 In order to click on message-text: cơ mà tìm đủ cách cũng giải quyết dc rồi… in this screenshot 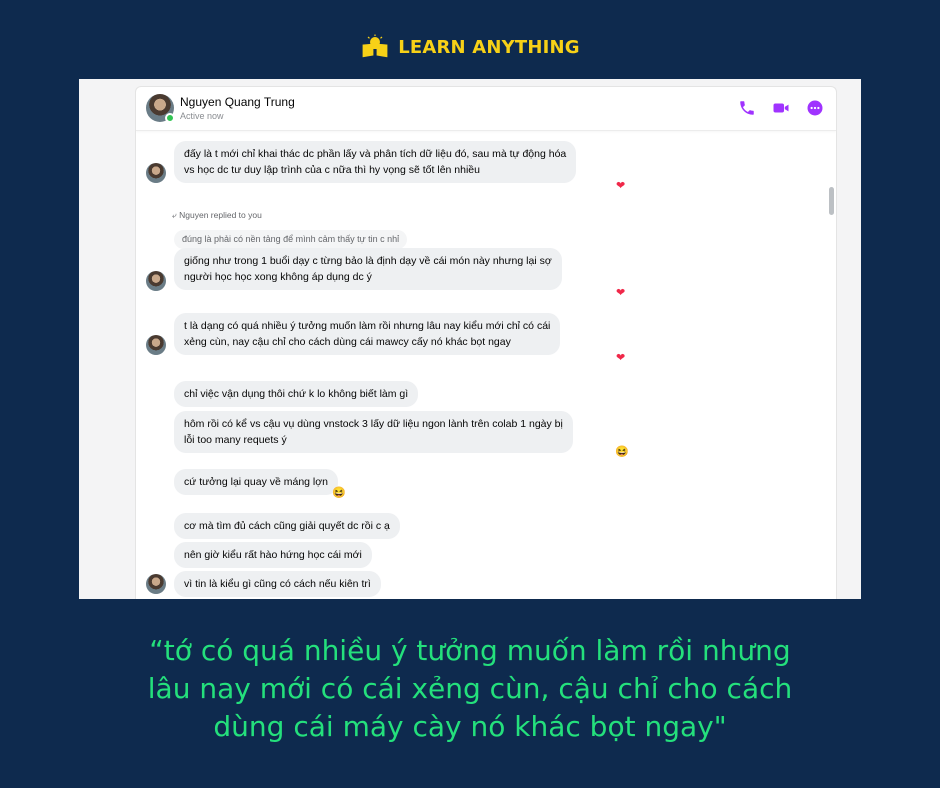, I will do `click(287, 526)`.